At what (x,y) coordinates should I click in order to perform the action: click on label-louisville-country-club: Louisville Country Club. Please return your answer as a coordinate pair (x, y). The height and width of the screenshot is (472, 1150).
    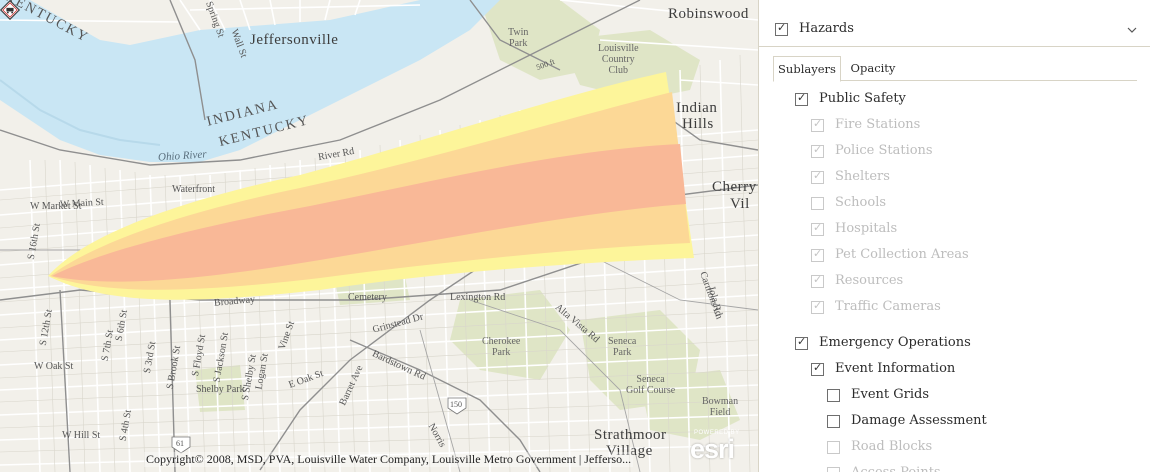
    Looking at the image, I should click on (618, 59).